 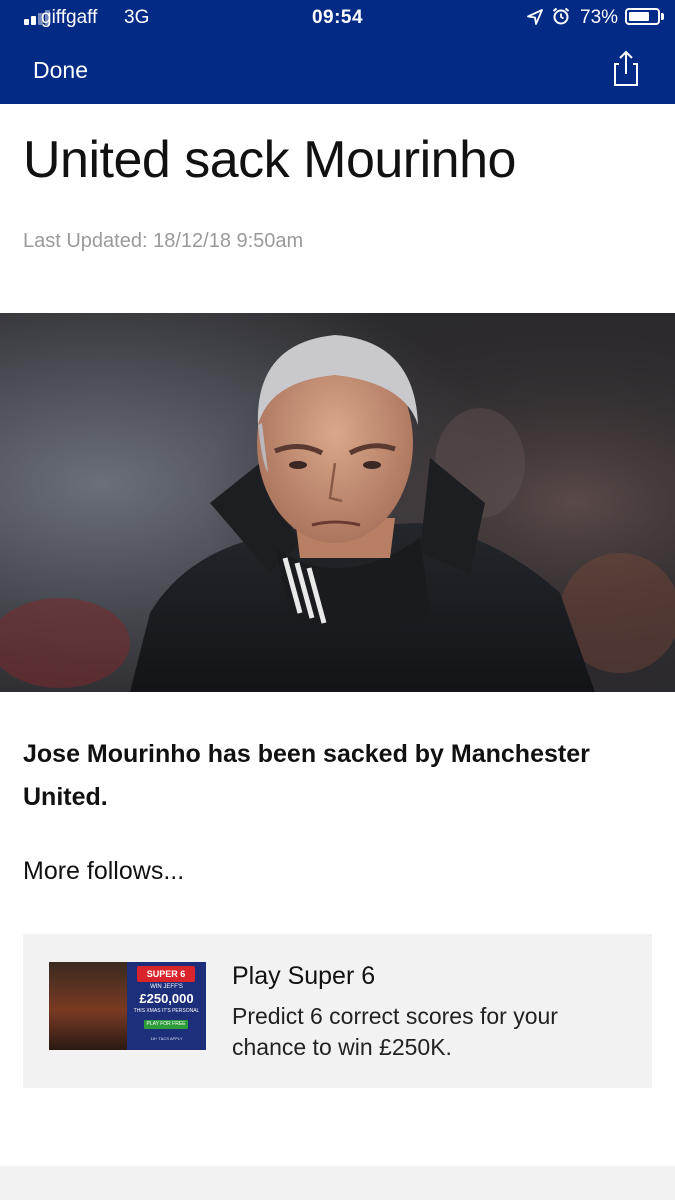 What do you see at coordinates (88, 1006) in the screenshot?
I see `promo-thumbnail-photo` at bounding box center [88, 1006].